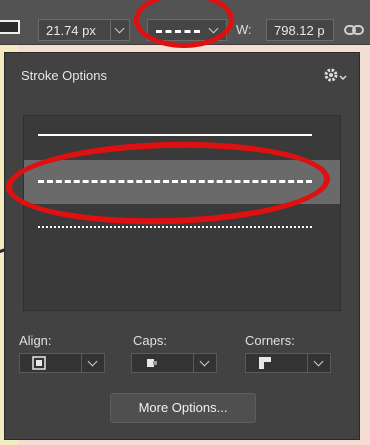 Image resolution: width=370 pixels, height=445 pixels. What do you see at coordinates (62, 363) in the screenshot?
I see `align-dropdown` at bounding box center [62, 363].